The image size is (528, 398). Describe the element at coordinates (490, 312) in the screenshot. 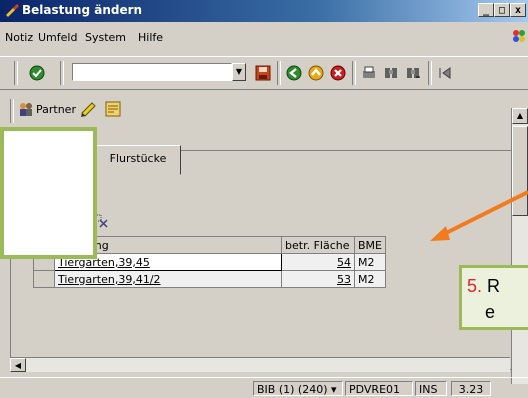

I see `step-text-line2: e` at that location.